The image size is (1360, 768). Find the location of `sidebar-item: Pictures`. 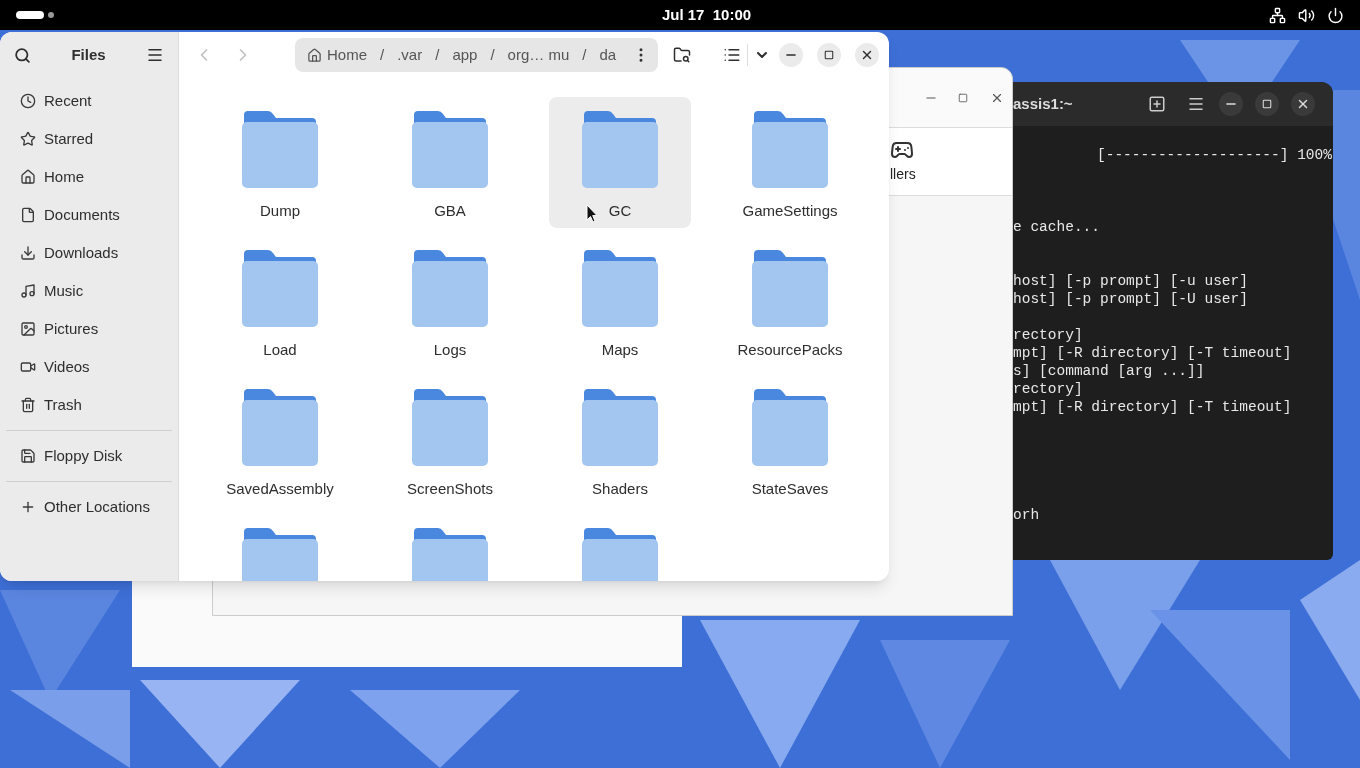

sidebar-item: Pictures is located at coordinates (89, 329).